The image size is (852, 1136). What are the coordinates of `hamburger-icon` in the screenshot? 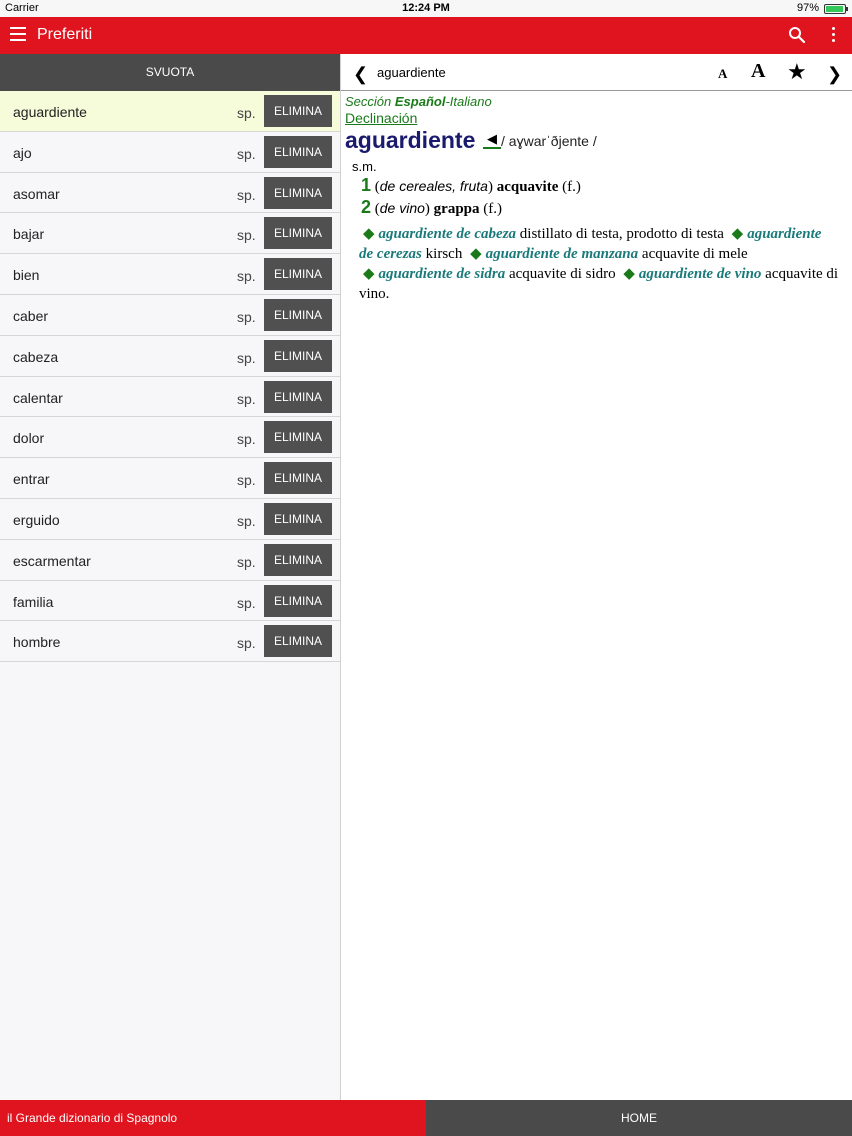 It's located at (18, 35).